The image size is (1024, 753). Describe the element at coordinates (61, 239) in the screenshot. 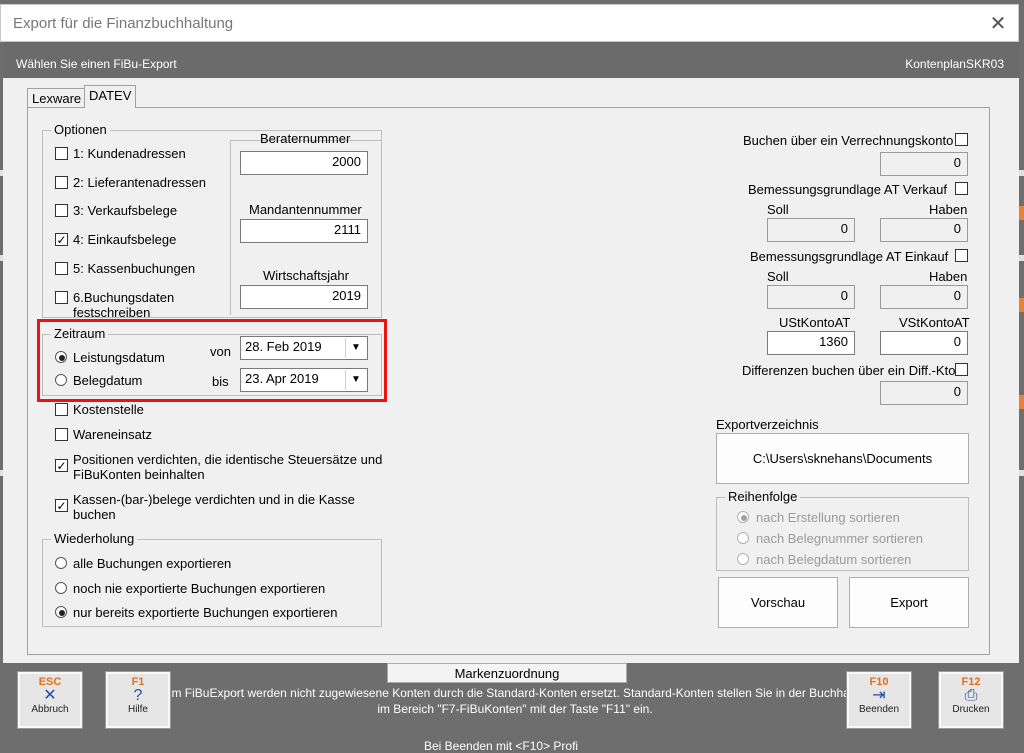

I see `checkbox-einkaufsbelege: ✓` at that location.